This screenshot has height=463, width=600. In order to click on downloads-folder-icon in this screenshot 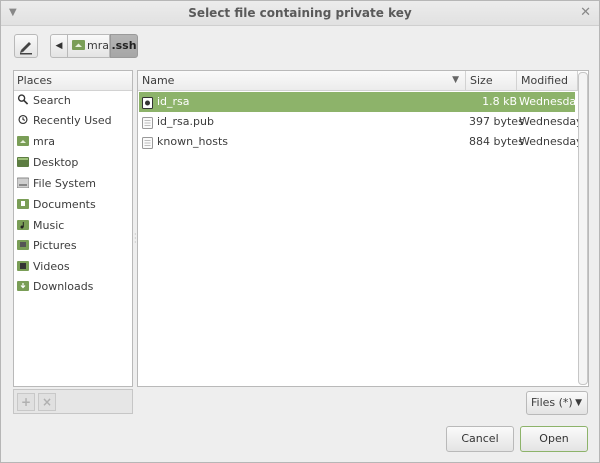, I will do `click(23, 286)`.